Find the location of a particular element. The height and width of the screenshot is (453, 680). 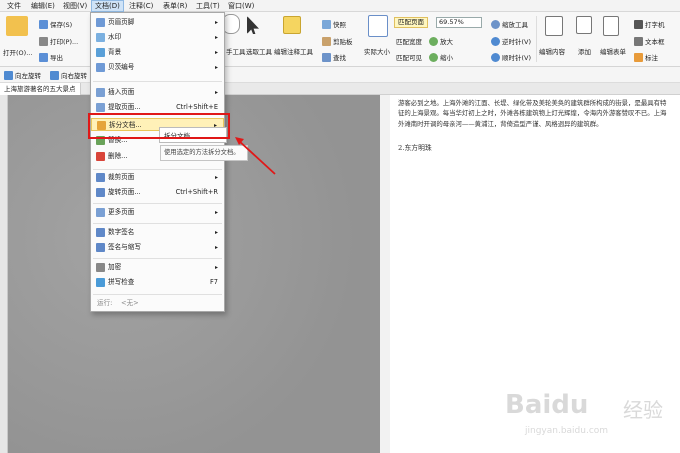

menu-item-bates: 贝茨编号 ▸ is located at coordinates (157, 67).